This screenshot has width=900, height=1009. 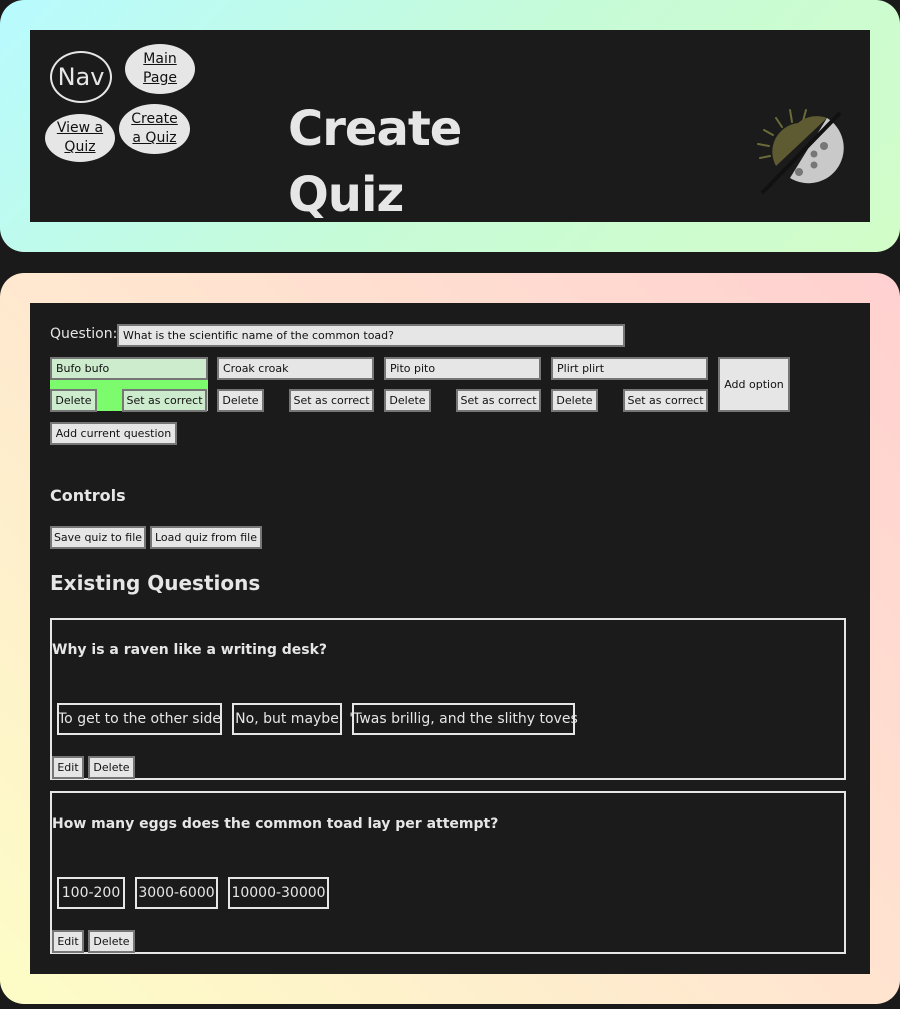 What do you see at coordinates (206, 537) in the screenshot?
I see `load-quiz-button: Load quiz from file` at bounding box center [206, 537].